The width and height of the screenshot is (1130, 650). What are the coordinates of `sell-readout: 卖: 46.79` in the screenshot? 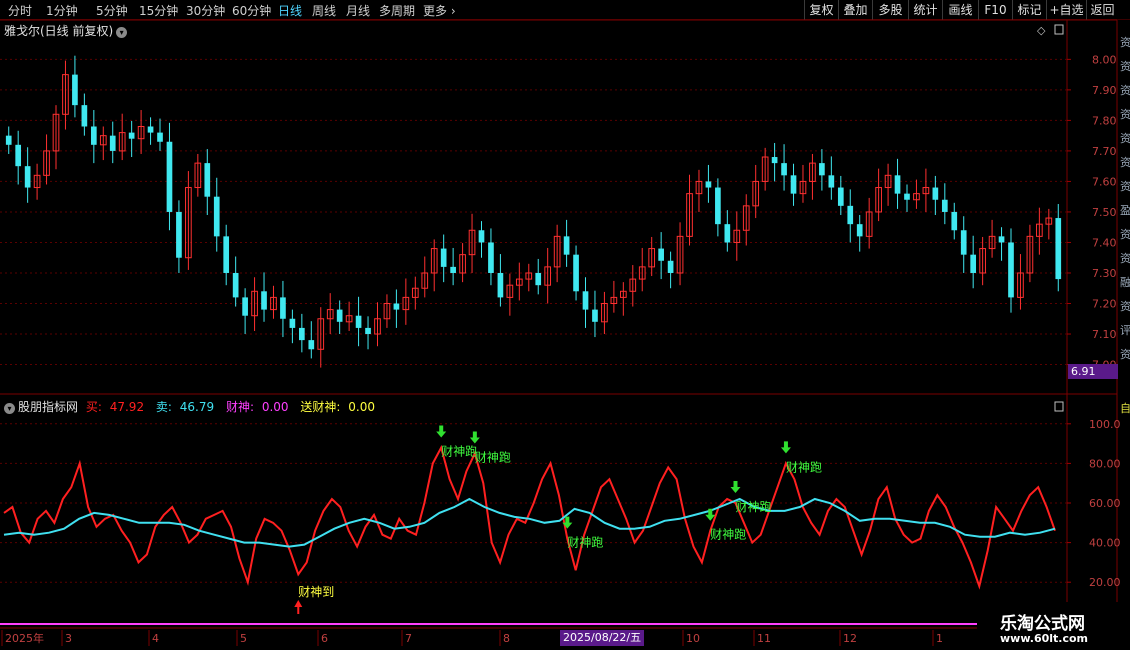 It's located at (187, 407).